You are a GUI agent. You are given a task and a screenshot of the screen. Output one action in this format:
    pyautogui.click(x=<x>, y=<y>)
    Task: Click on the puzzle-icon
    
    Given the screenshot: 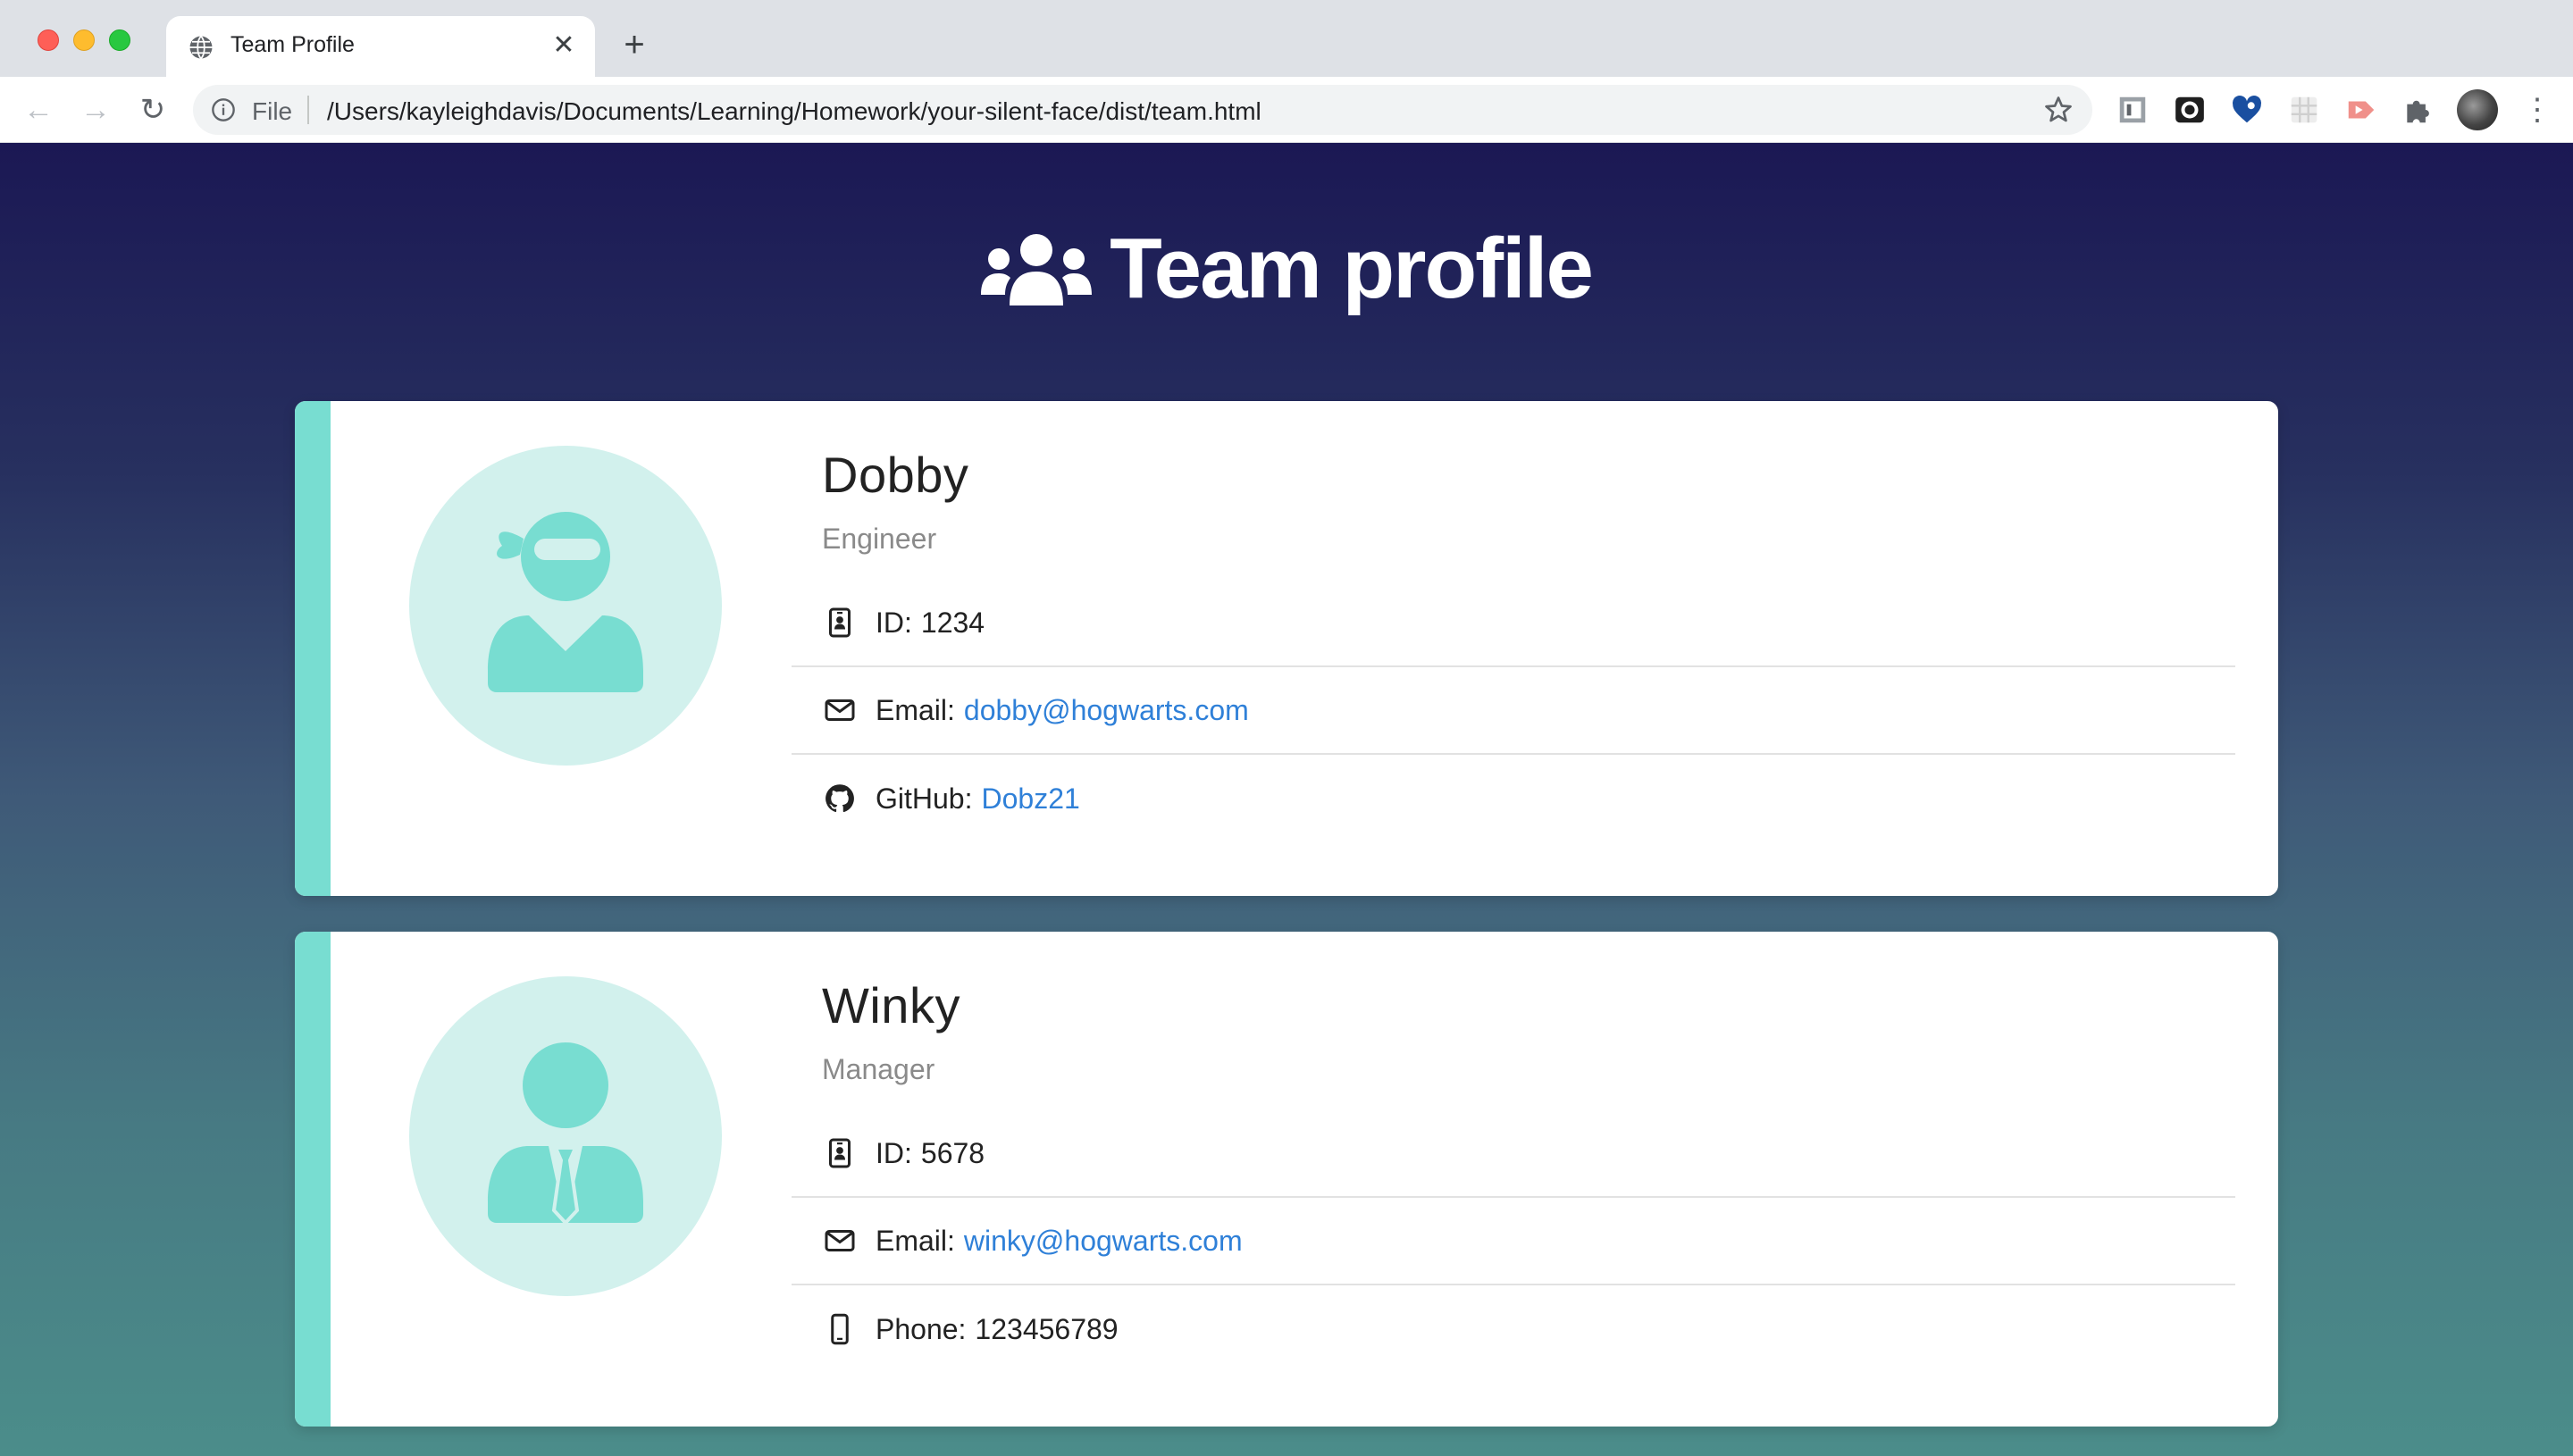 What is the action you would take?
    pyautogui.click(x=2418, y=110)
    